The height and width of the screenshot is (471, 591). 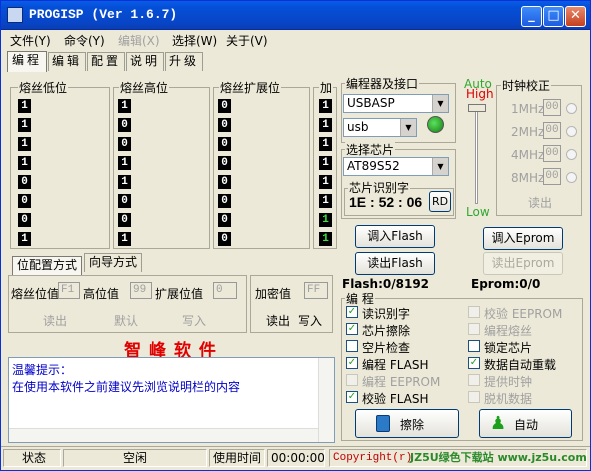 What do you see at coordinates (395, 263) in the screenshot?
I see `save-flash-button: 读出Flash` at bounding box center [395, 263].